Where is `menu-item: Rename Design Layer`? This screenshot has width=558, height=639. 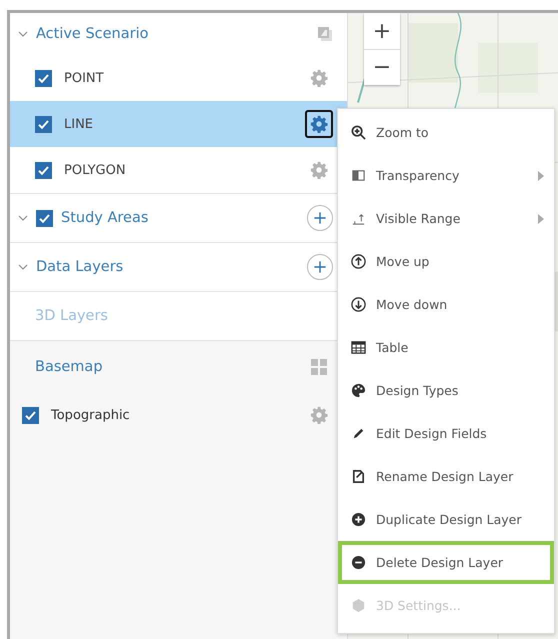 menu-item: Rename Design Layer is located at coordinates (446, 476).